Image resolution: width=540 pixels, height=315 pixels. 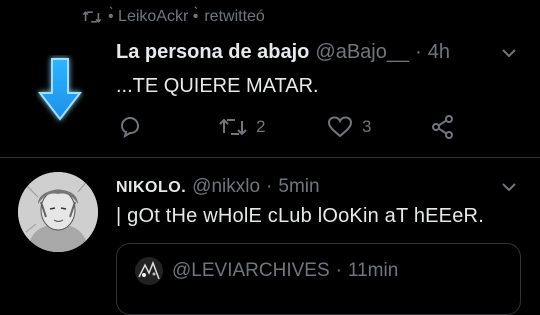 I want to click on tweet1-text: ...TE QUIERE MATAR., so click(x=217, y=86).